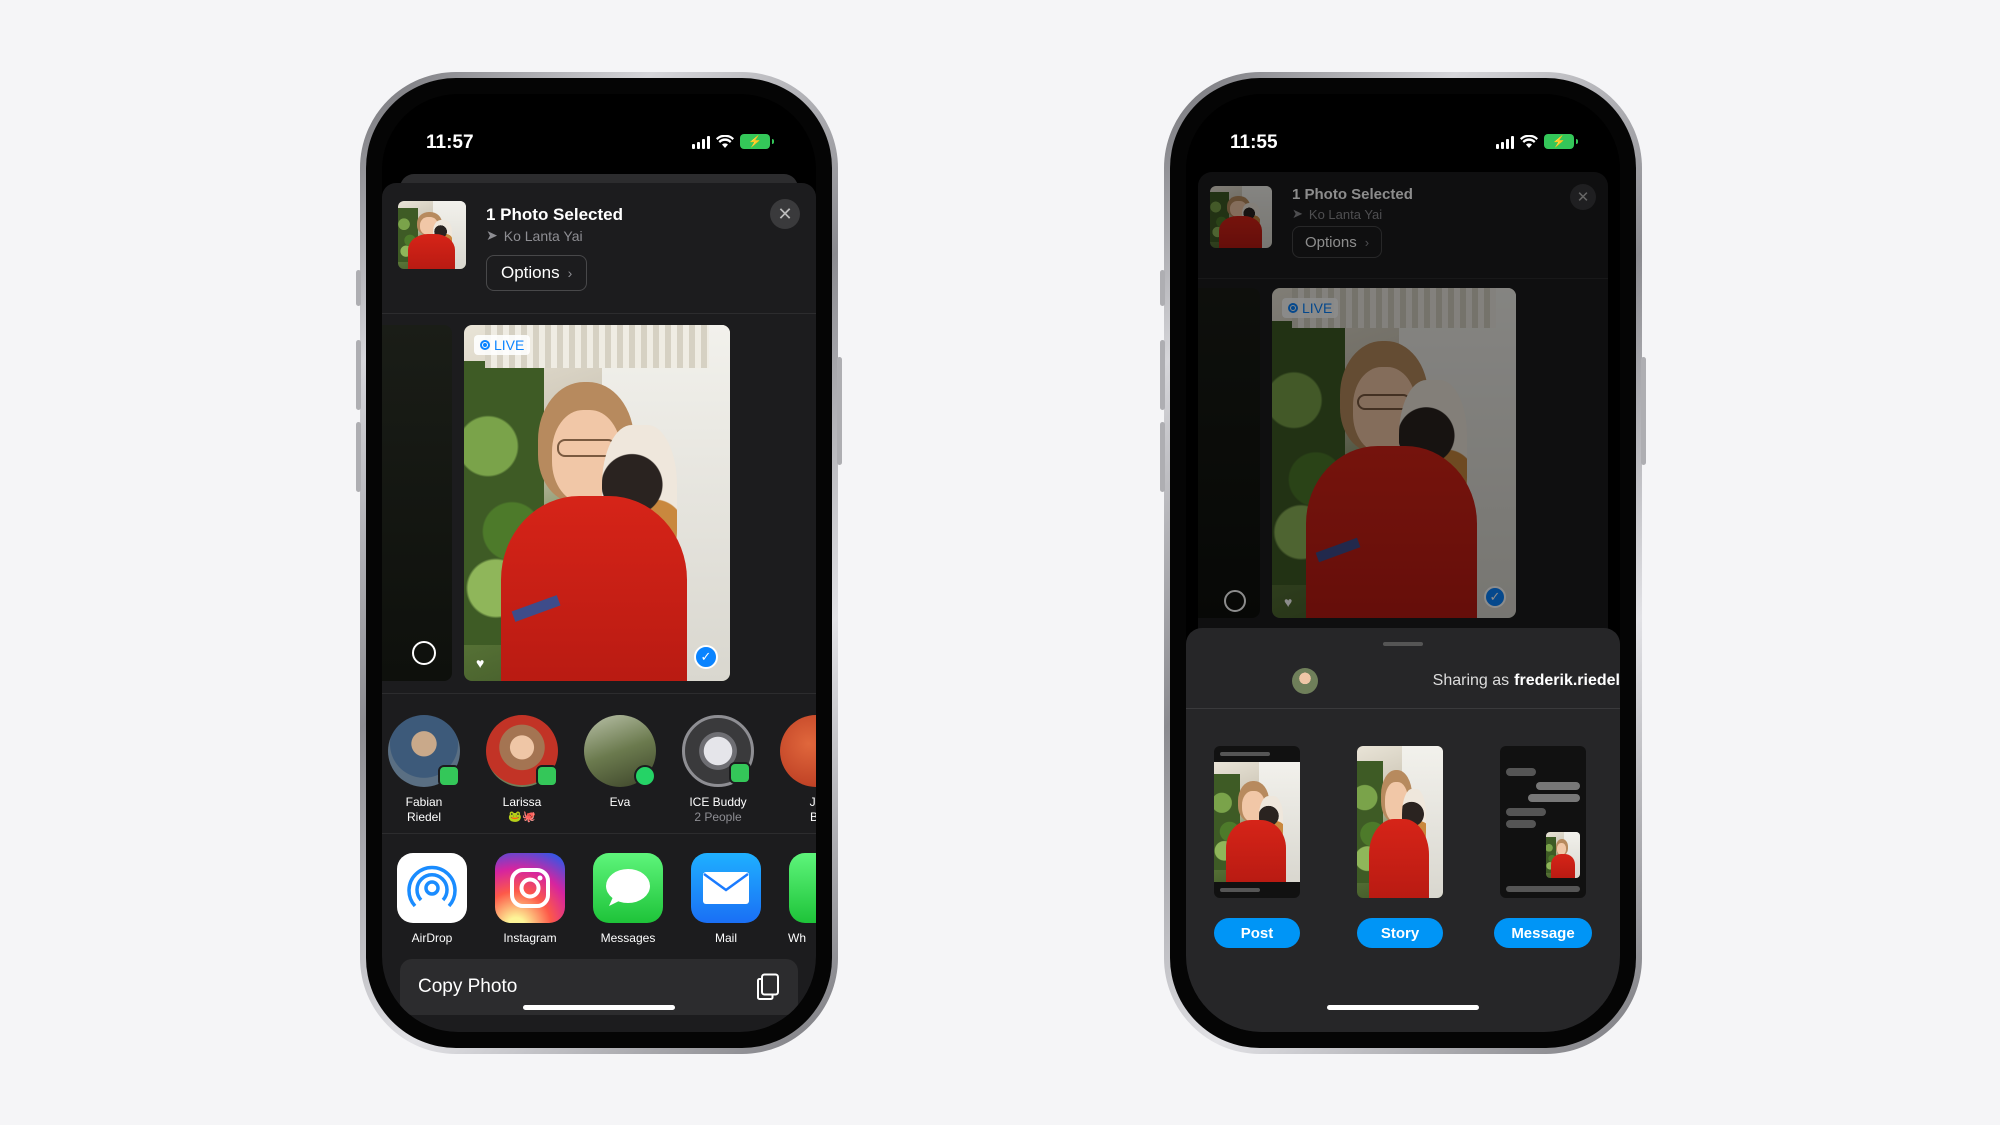  Describe the element at coordinates (432, 235) in the screenshot. I see `selected-photo-thumbnail` at that location.